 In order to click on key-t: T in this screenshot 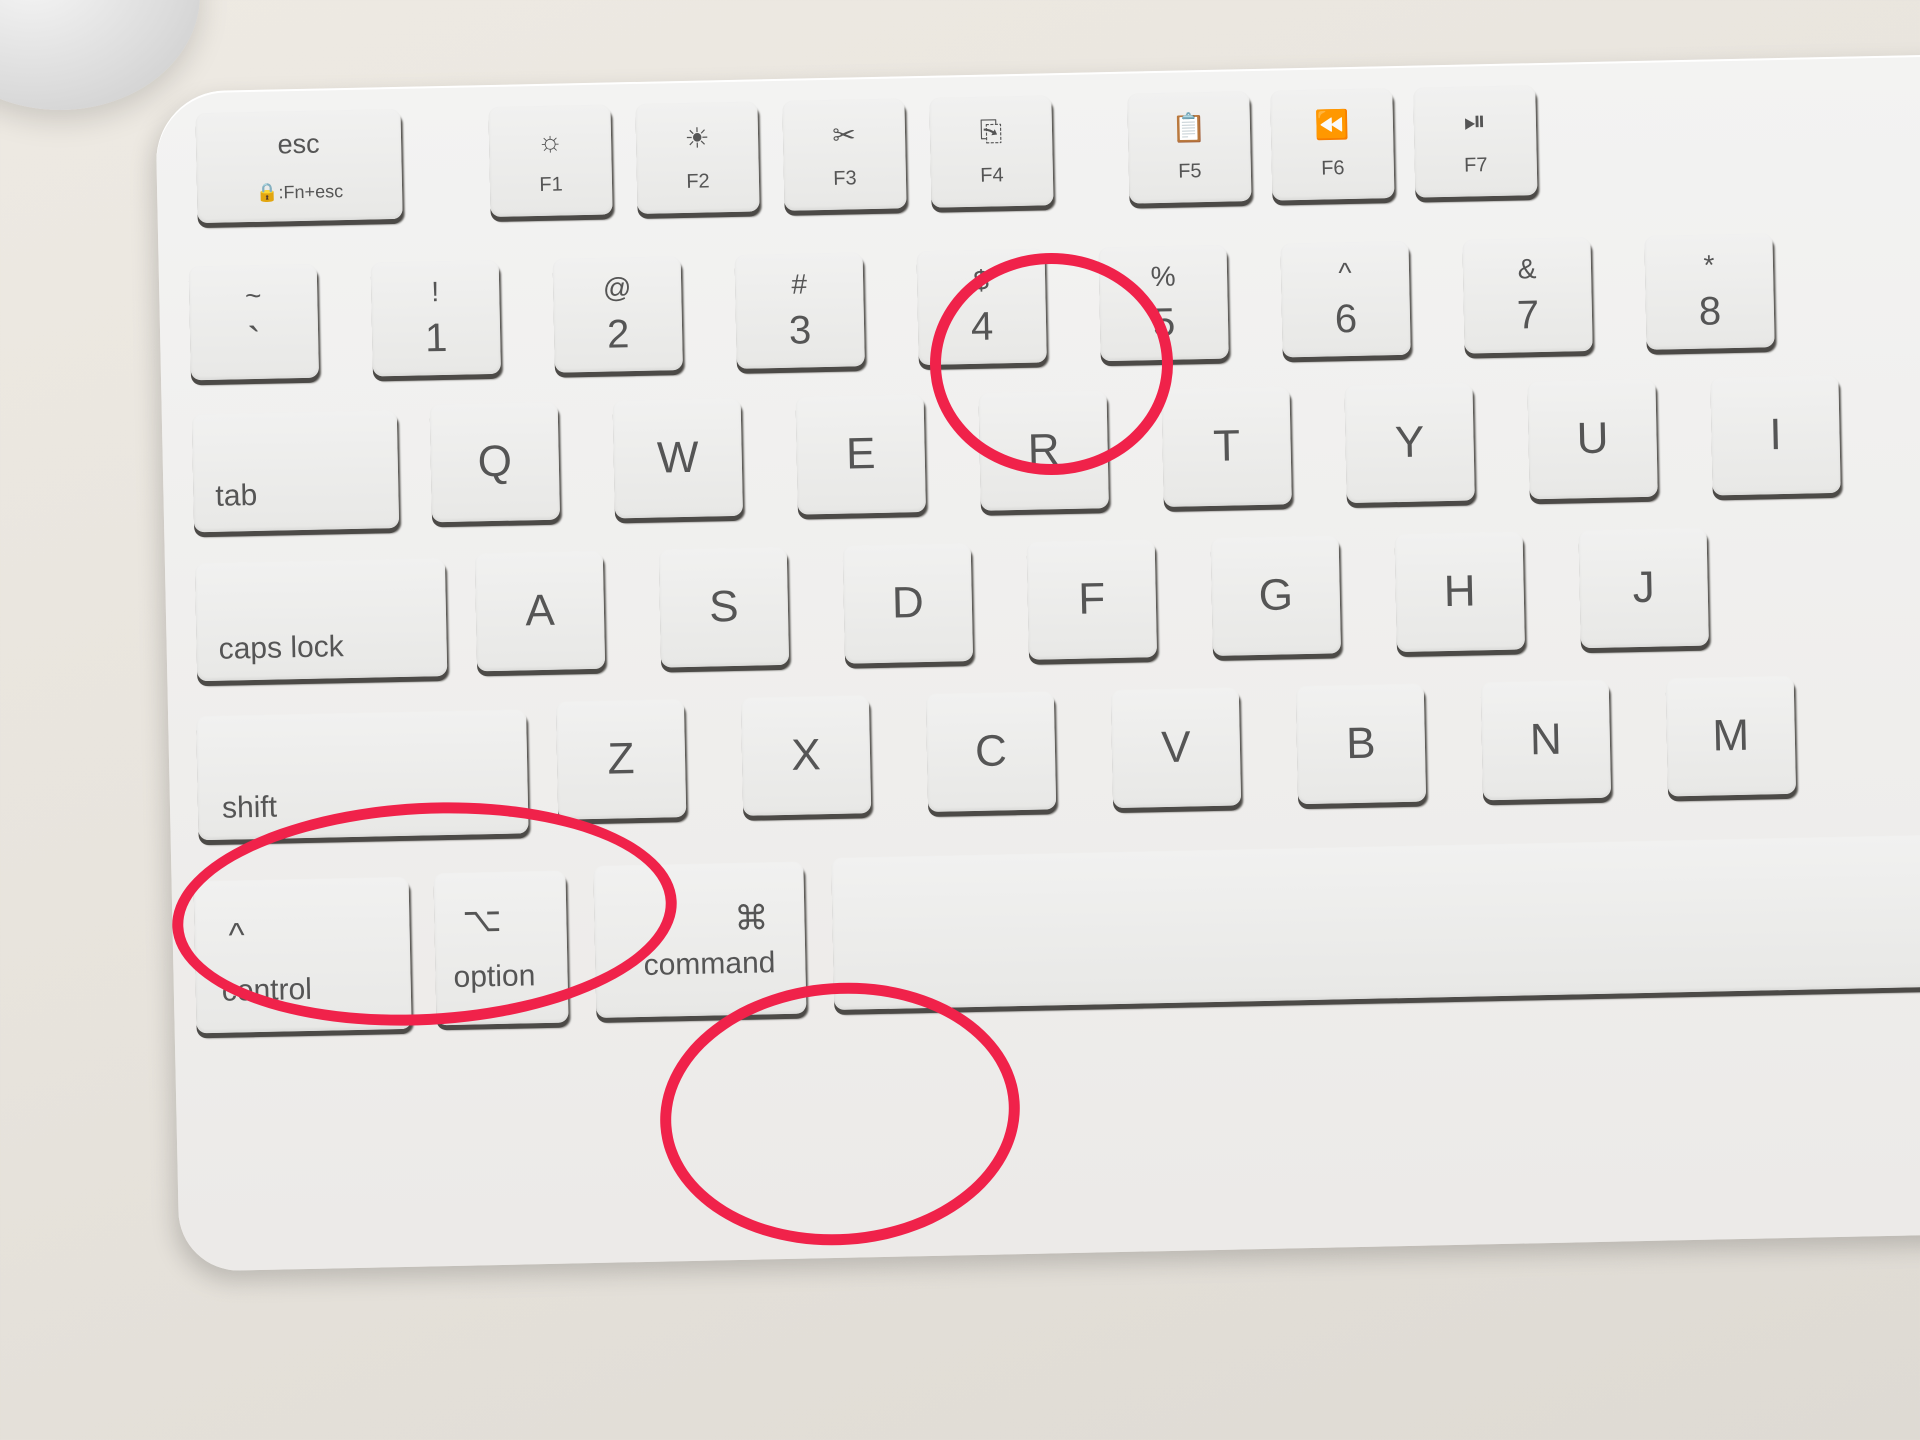, I will do `click(1226, 446)`.